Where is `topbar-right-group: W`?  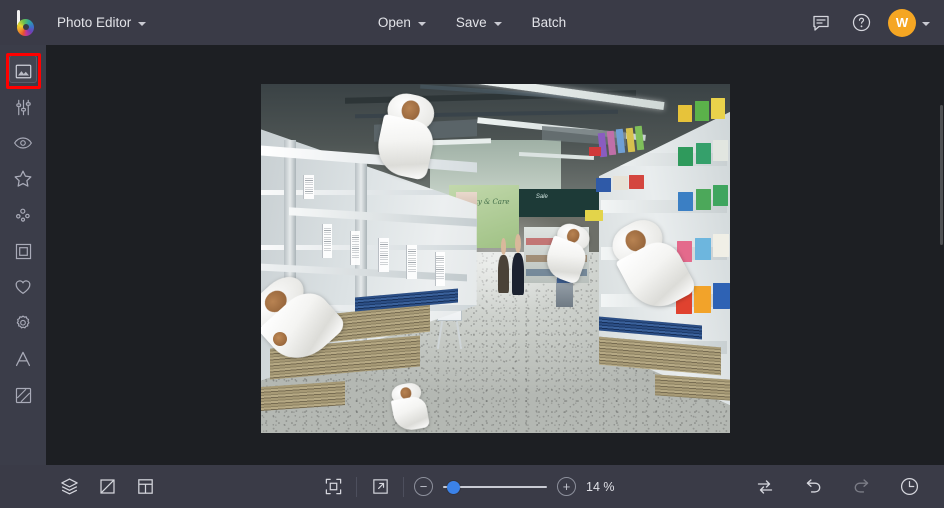
topbar-right-group: W is located at coordinates (876, 22).